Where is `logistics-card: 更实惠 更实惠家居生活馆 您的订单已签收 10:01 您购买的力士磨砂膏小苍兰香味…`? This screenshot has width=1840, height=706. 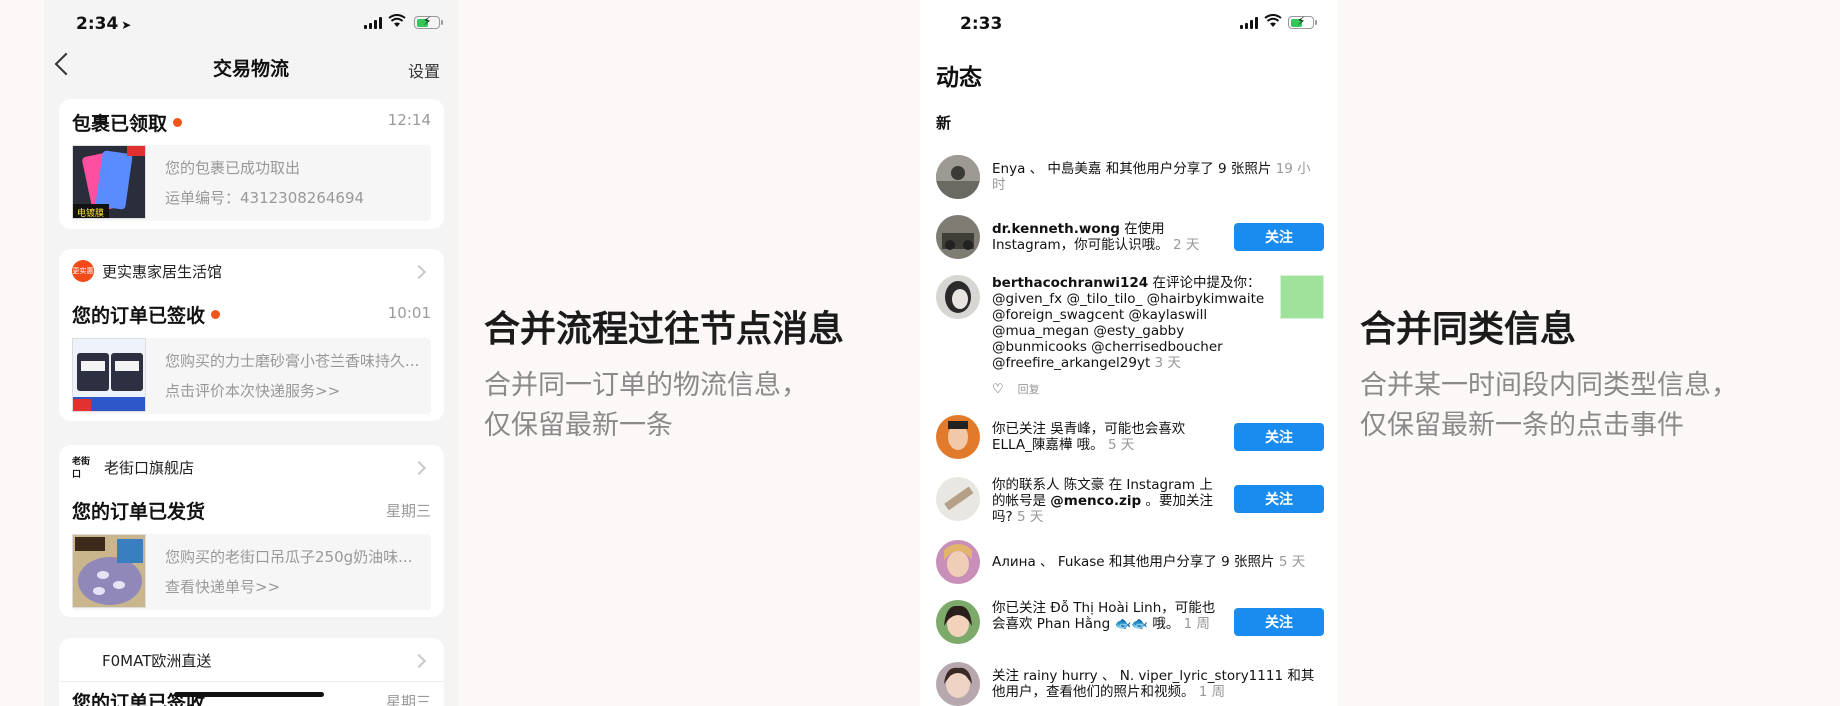
logistics-card: 更实惠 更实惠家居生活馆 您的订单已签收 10:01 您购买的力士磨砂膏小苍兰香味… is located at coordinates (251, 335).